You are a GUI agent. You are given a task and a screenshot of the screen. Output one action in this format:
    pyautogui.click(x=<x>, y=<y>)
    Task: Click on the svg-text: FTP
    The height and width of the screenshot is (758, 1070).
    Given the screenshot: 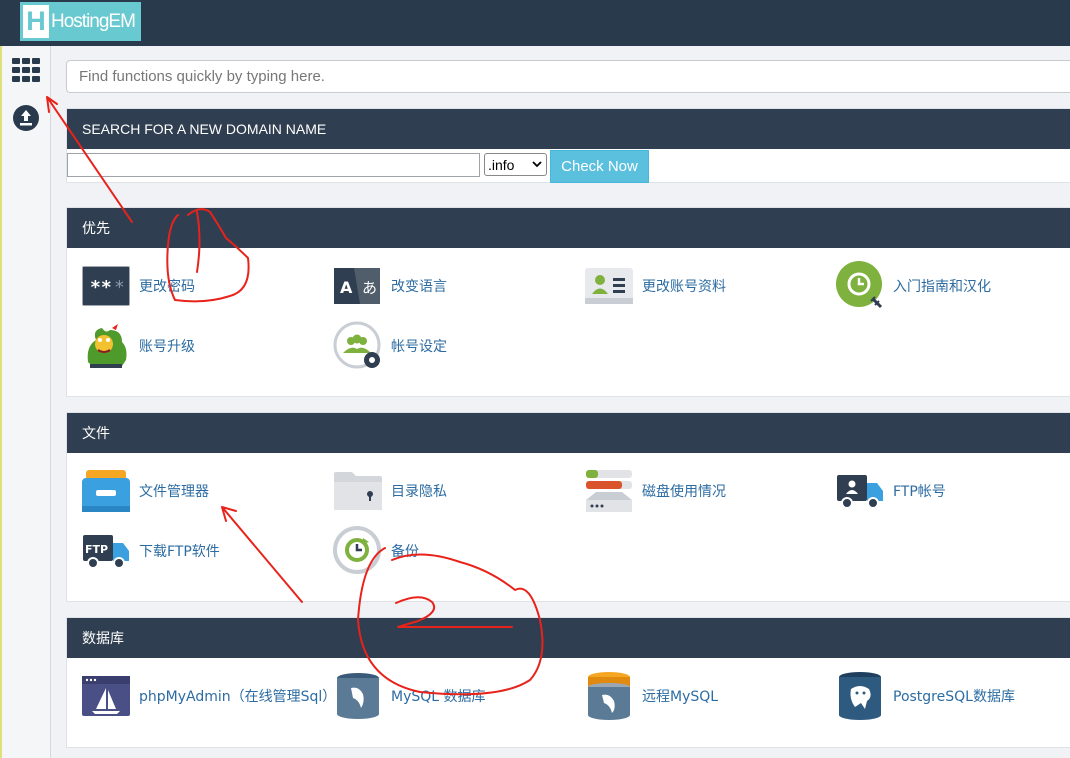 What is the action you would take?
    pyautogui.click(x=96, y=549)
    